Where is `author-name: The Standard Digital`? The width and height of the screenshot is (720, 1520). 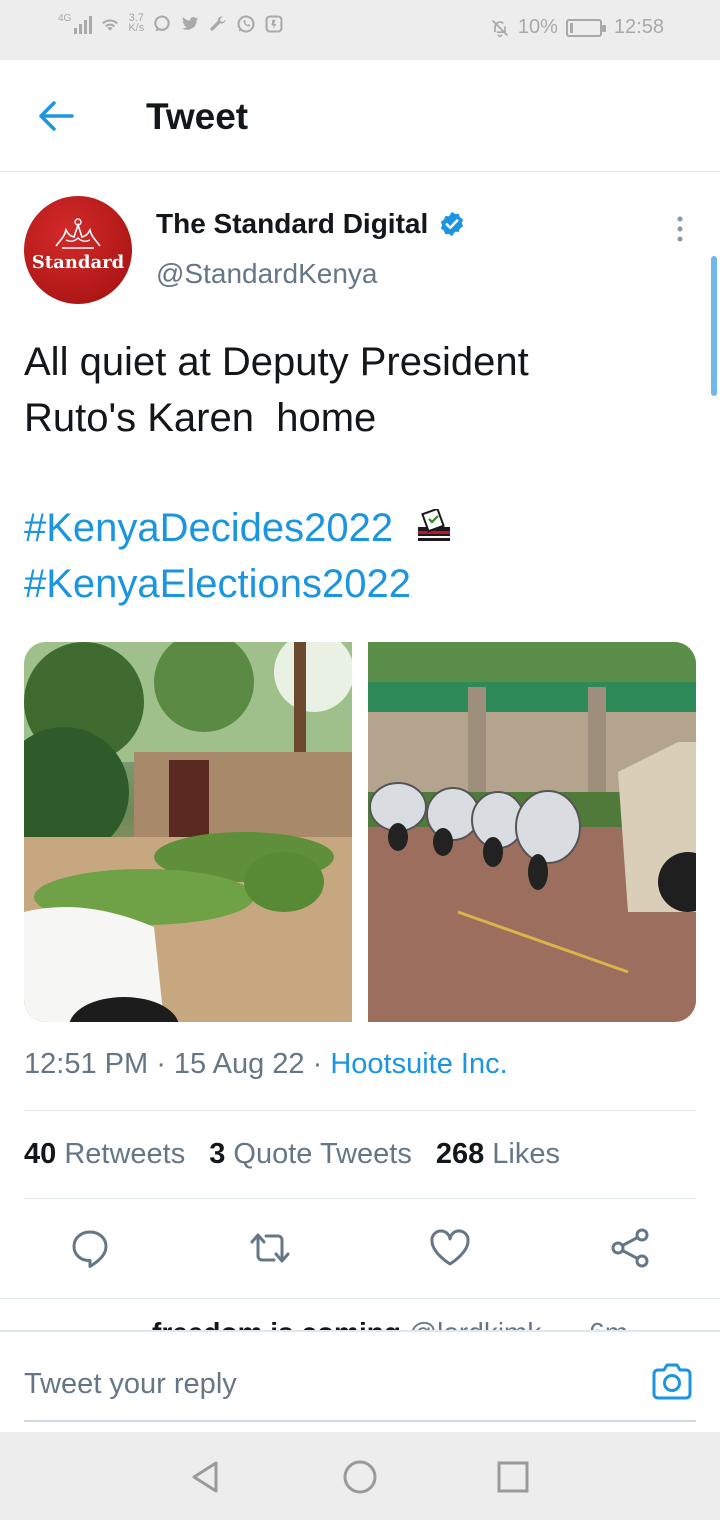
author-name: The Standard Digital is located at coordinates (311, 224).